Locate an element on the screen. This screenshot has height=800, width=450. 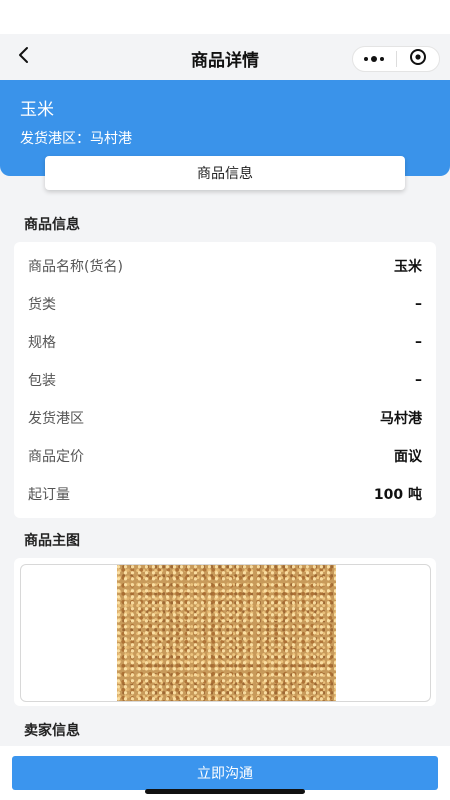
status-bar is located at coordinates (225, 17).